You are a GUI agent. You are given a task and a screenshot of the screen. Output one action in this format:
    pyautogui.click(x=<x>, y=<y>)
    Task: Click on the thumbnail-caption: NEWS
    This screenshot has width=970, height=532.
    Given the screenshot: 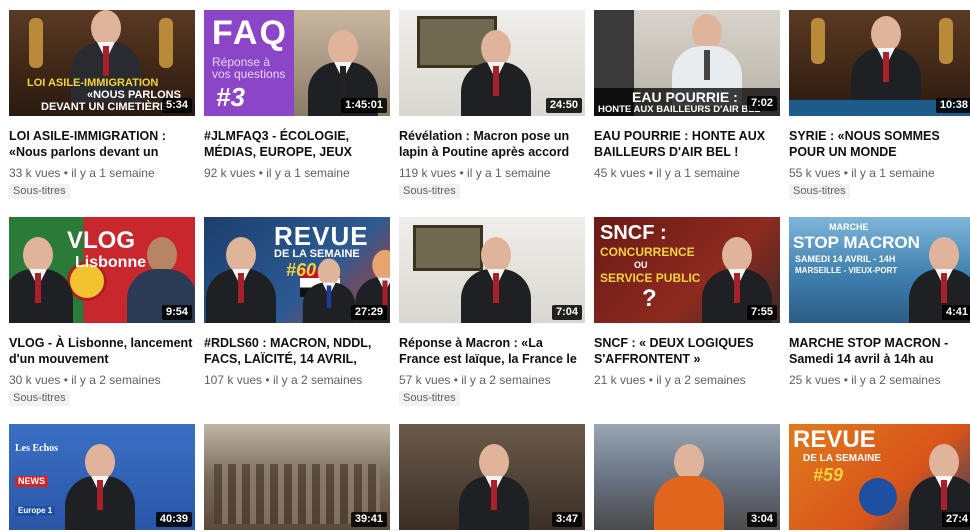 What is the action you would take?
    pyautogui.click(x=31, y=481)
    